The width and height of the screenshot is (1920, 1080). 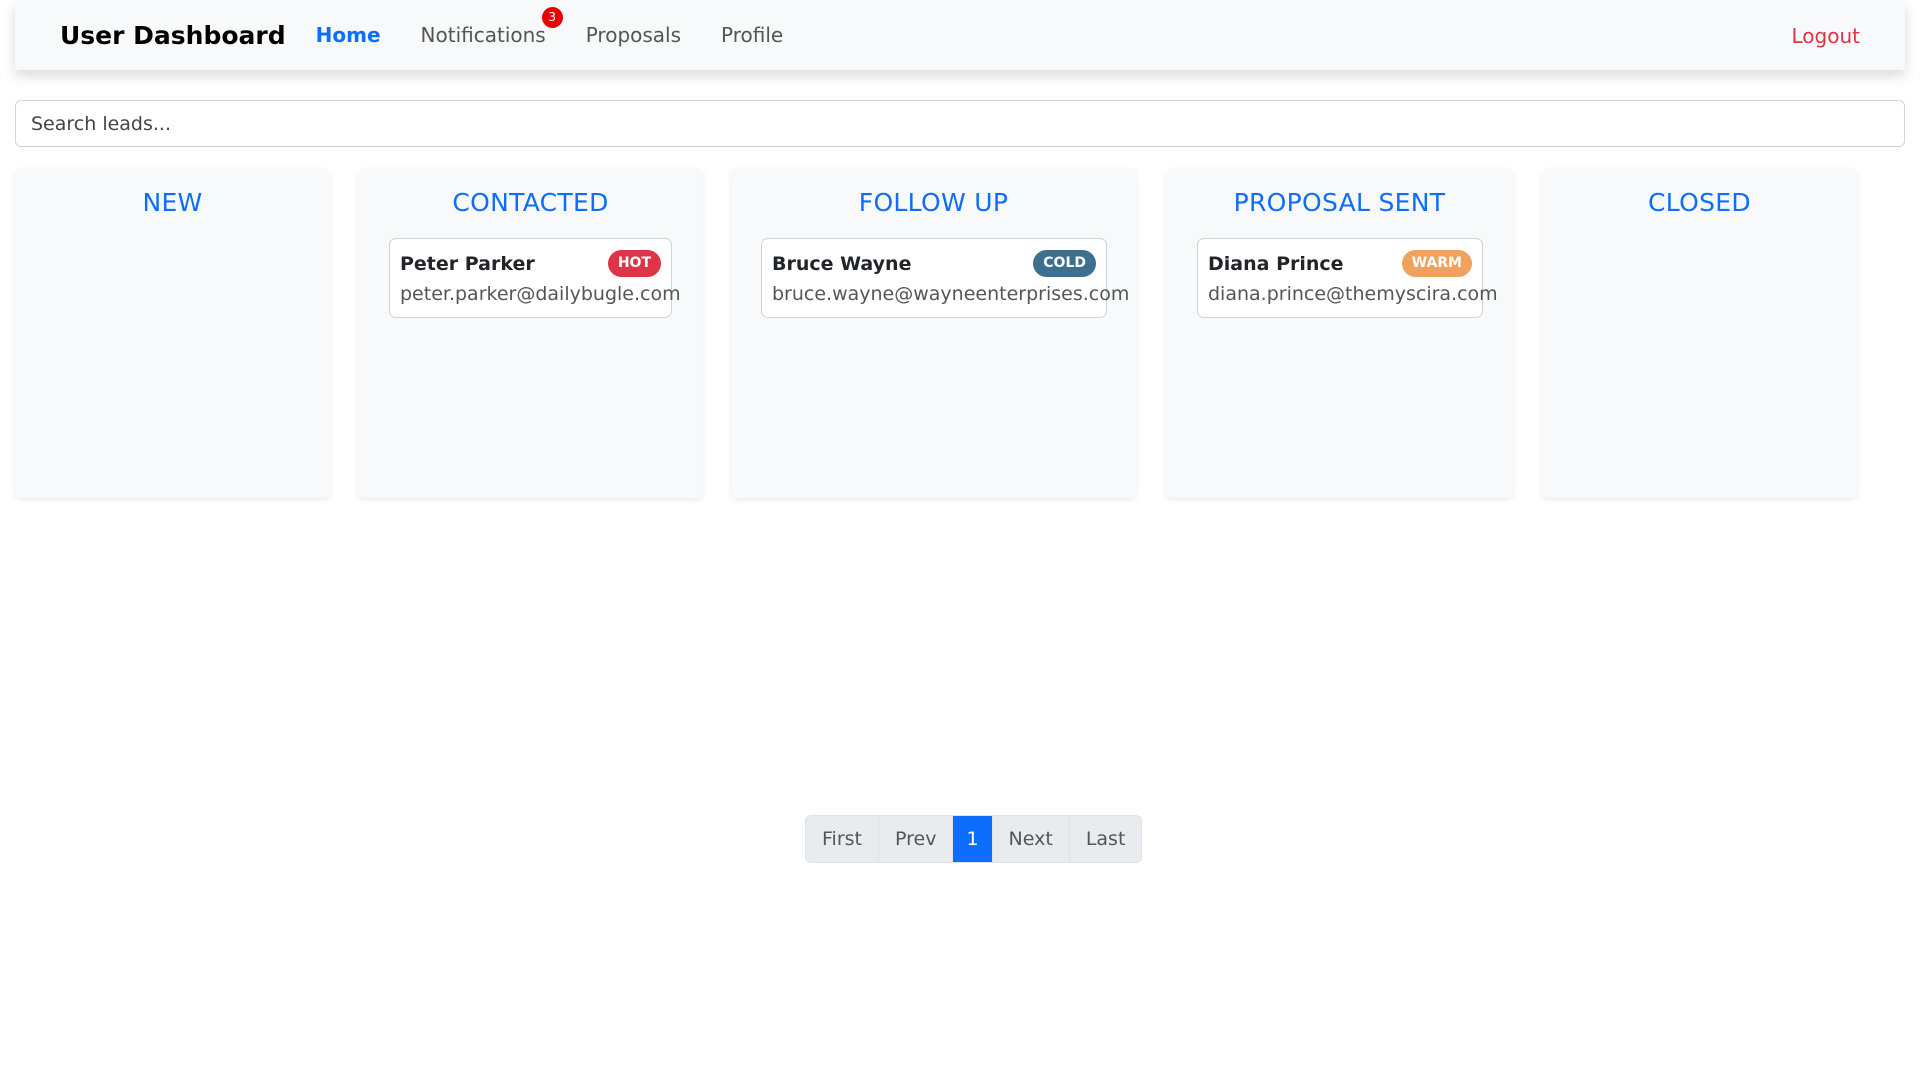 What do you see at coordinates (634, 263) in the screenshot?
I see `priority-badge: HOT` at bounding box center [634, 263].